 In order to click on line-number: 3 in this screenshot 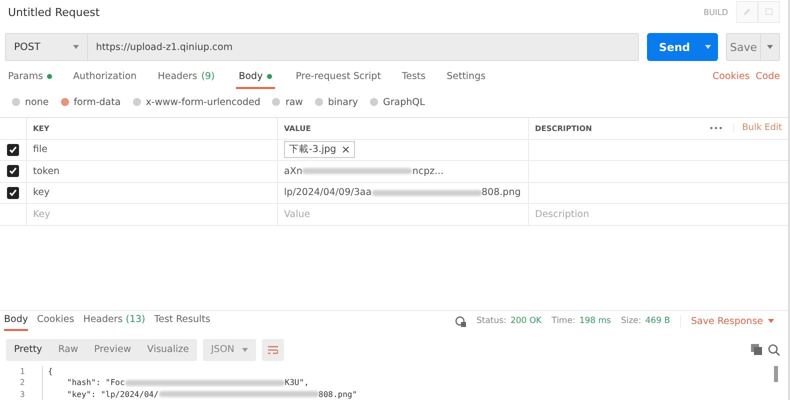, I will do `click(23, 394)`.